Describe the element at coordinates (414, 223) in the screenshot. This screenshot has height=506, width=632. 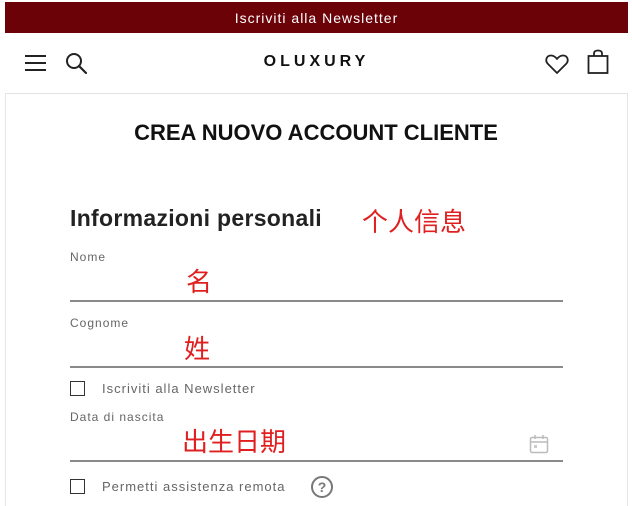
I see `section-annotation: 个人信息` at that location.